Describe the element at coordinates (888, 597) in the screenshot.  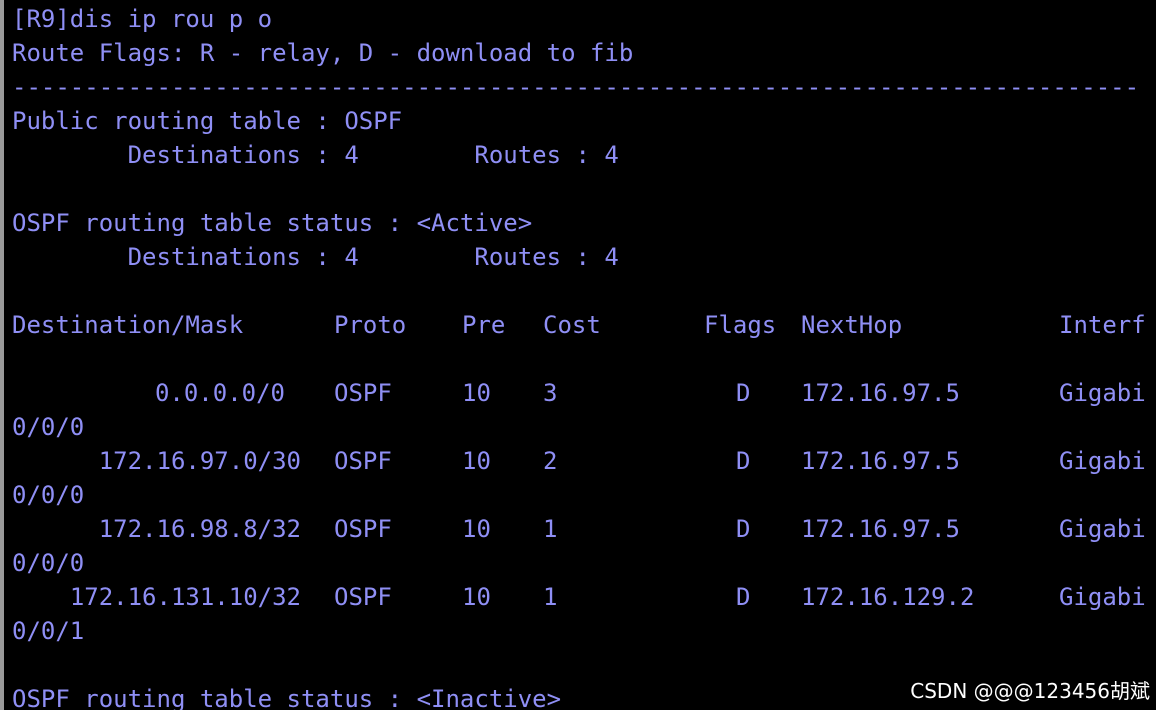
I see `route-nexthop: 172.16.129.2` at that location.